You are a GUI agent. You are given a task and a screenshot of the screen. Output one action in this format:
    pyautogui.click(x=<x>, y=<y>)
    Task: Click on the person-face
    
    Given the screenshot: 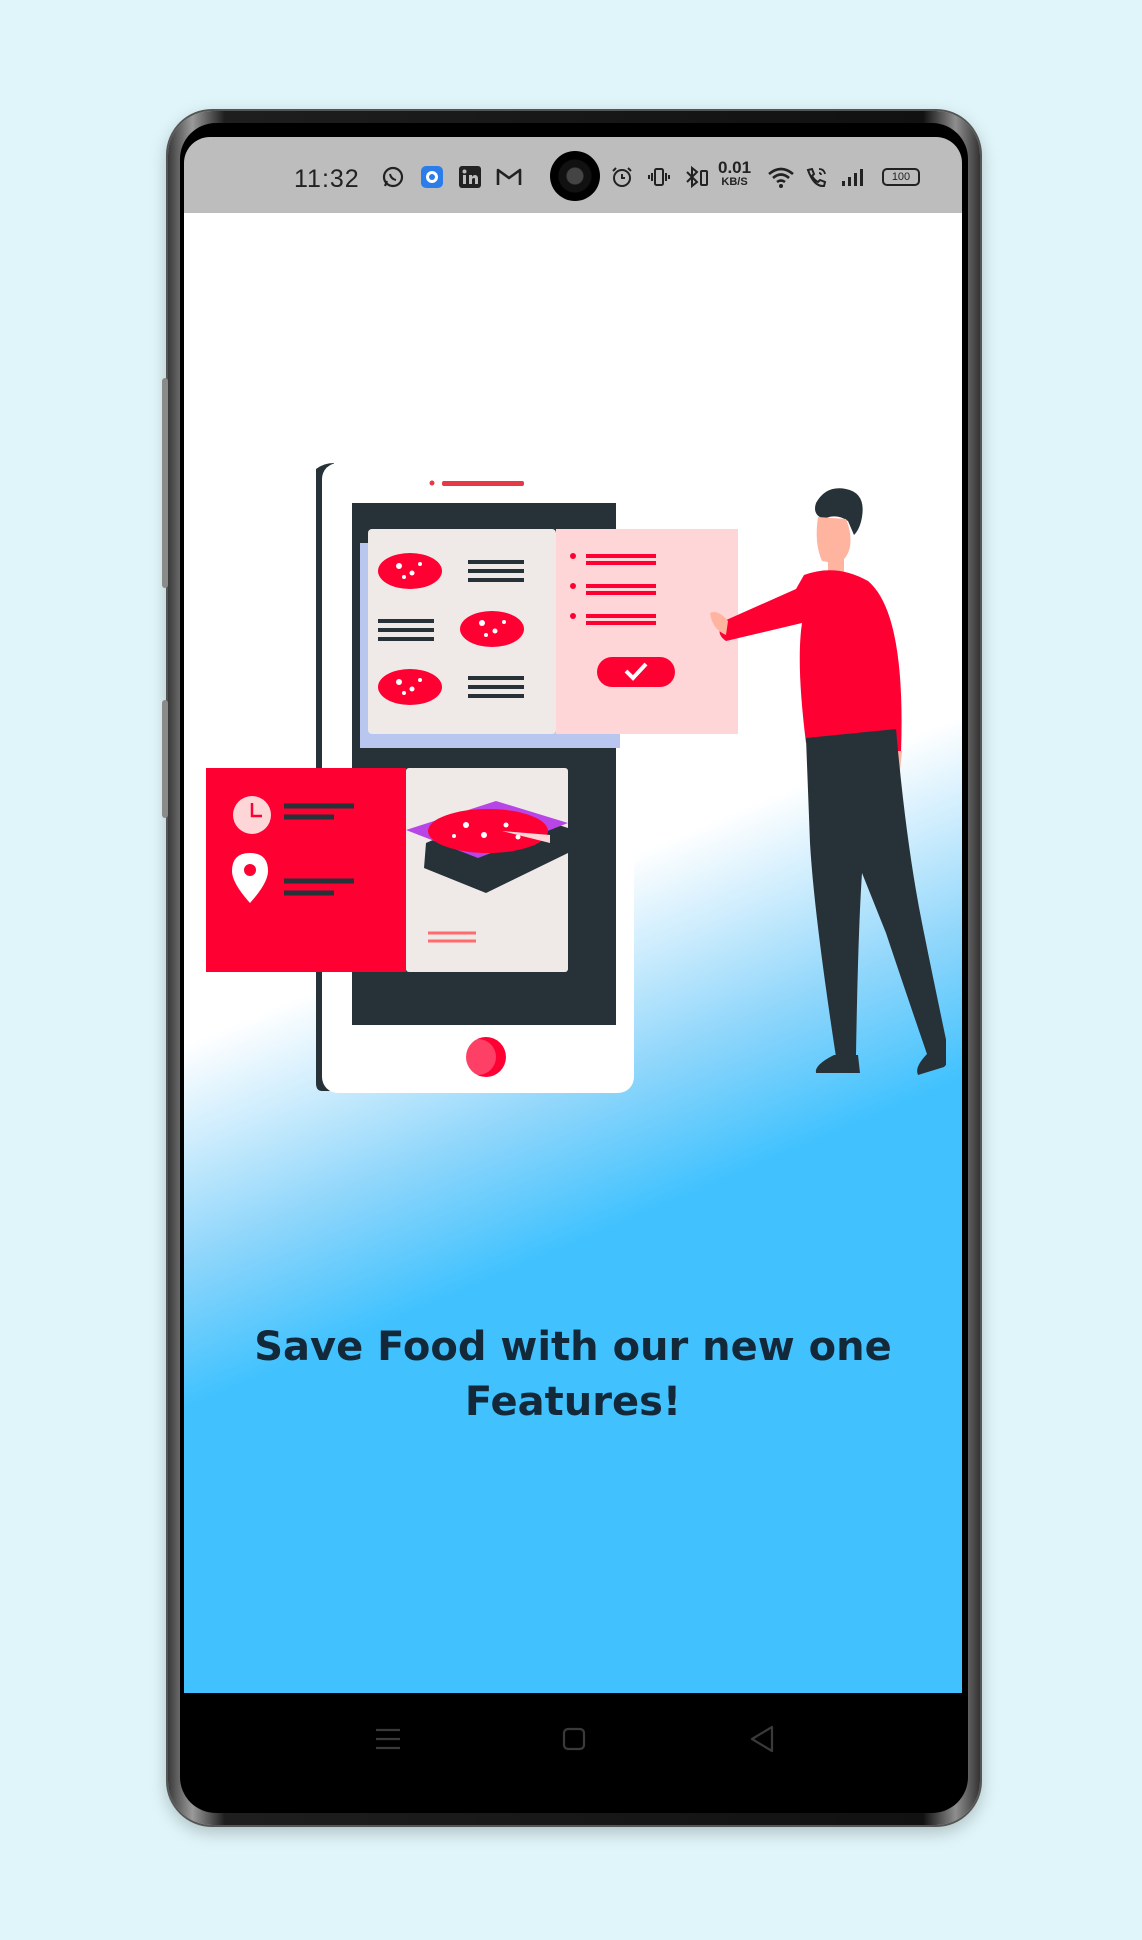 What is the action you would take?
    pyautogui.click(x=833, y=540)
    